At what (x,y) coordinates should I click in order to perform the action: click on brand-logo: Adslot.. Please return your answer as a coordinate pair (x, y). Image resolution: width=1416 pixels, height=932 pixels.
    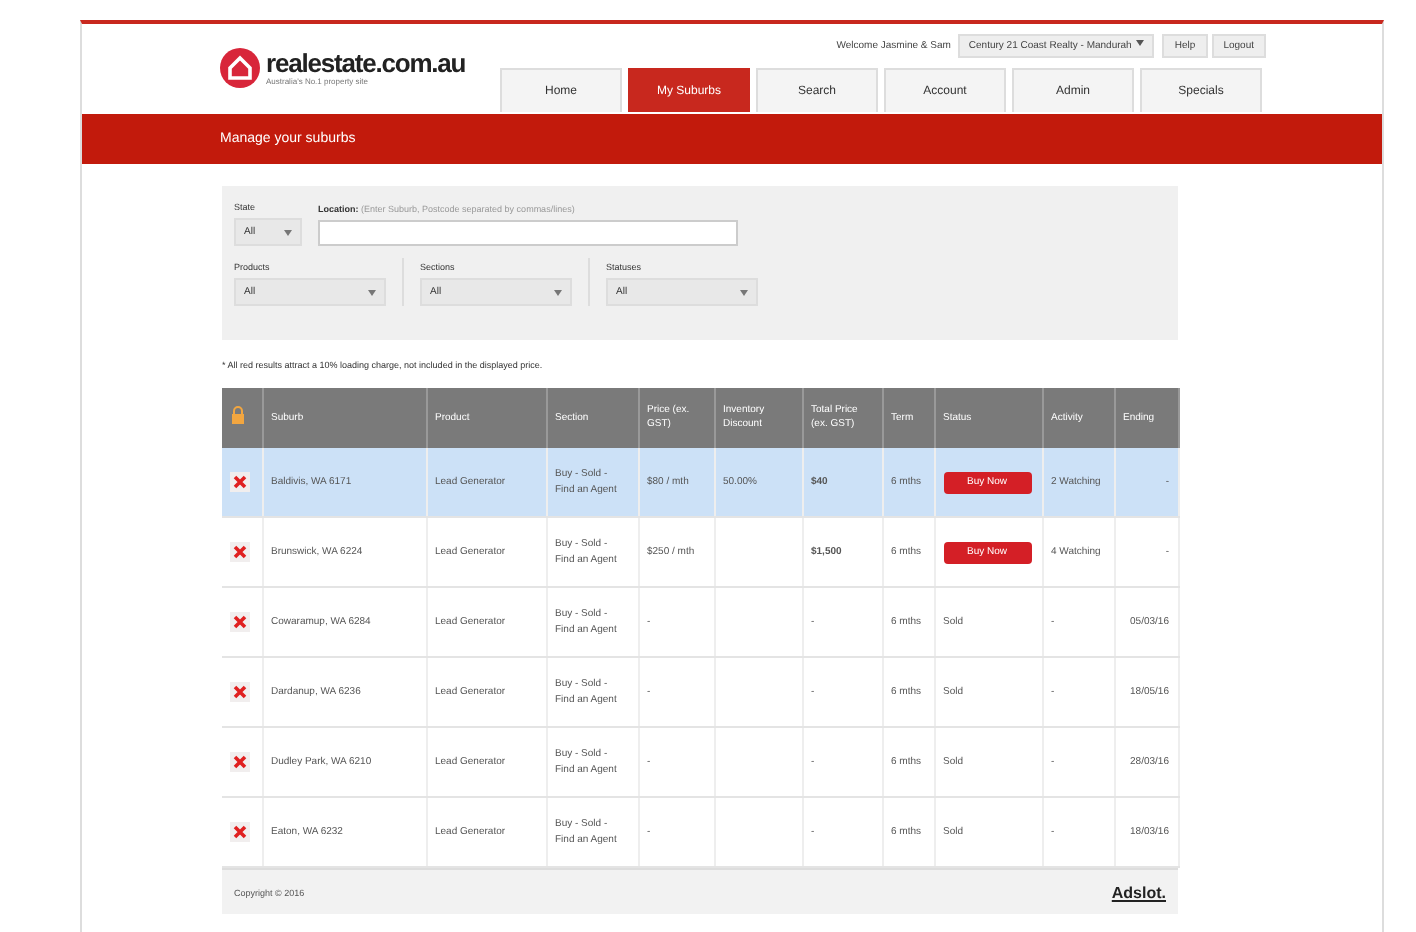
    Looking at the image, I should click on (1138, 892).